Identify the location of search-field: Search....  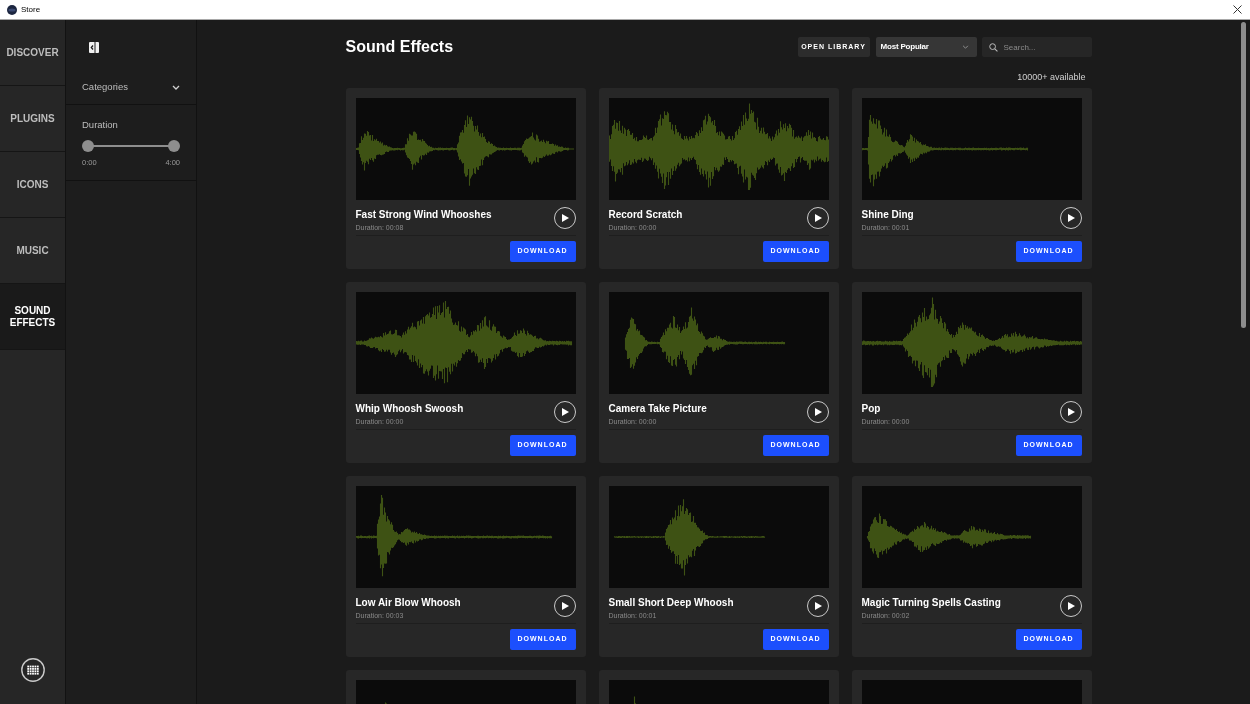
(1036, 47).